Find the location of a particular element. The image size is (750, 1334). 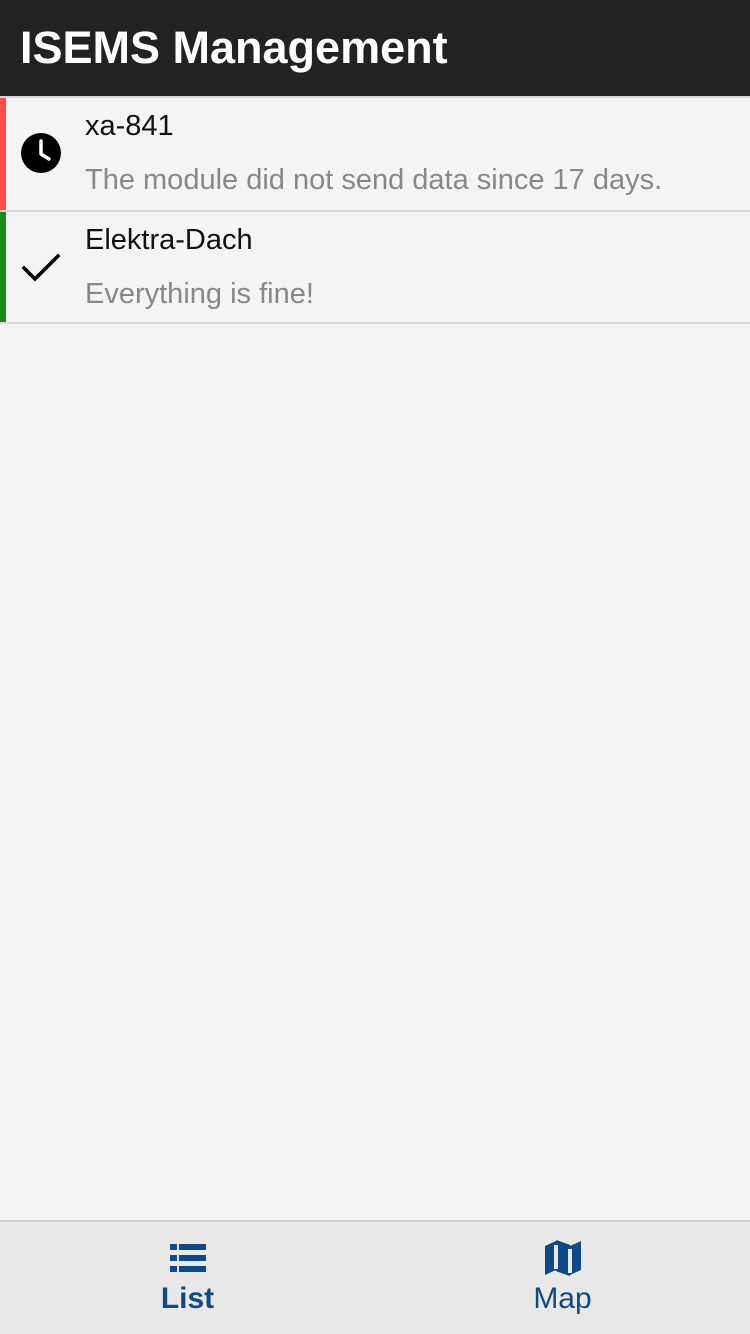

app-header: ISEMS Management is located at coordinates (375, 48).